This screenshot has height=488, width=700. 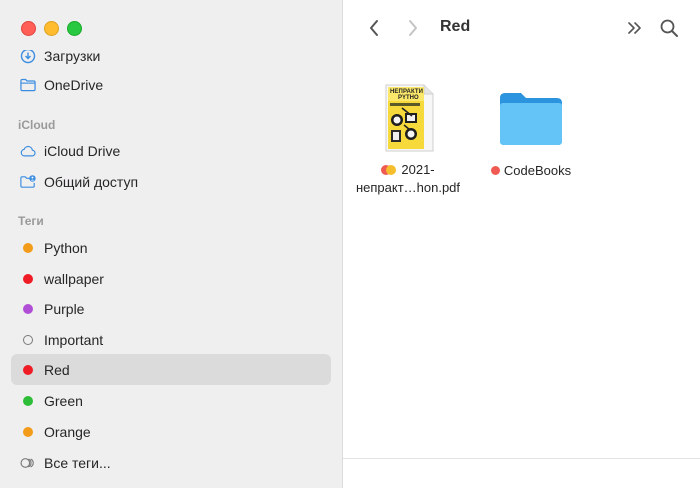 What do you see at coordinates (67, 431) in the screenshot?
I see `sidebar-item-label: Orange` at bounding box center [67, 431].